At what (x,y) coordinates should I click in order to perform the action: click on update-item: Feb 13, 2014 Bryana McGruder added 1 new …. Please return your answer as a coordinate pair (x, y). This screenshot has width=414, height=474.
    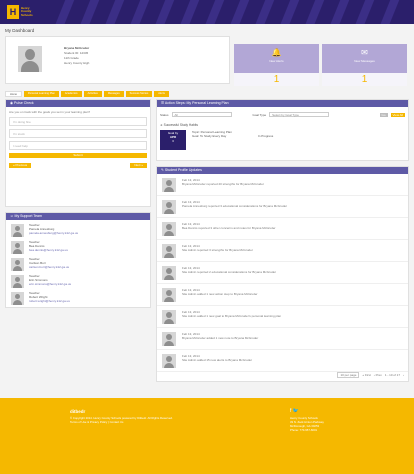
    Looking at the image, I should click on (282, 339).